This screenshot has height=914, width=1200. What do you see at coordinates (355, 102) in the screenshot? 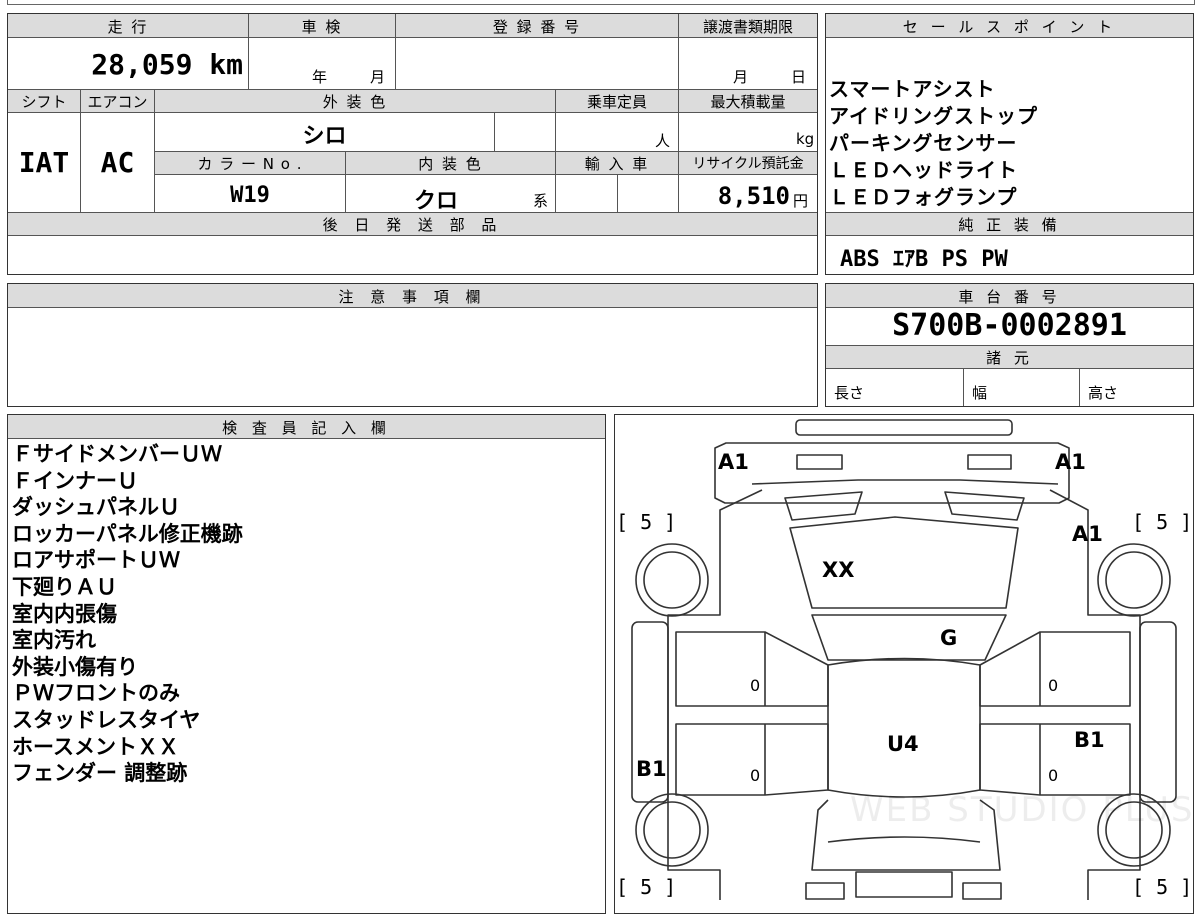
I see `exterior-color-label: 外 装 色` at bounding box center [355, 102].